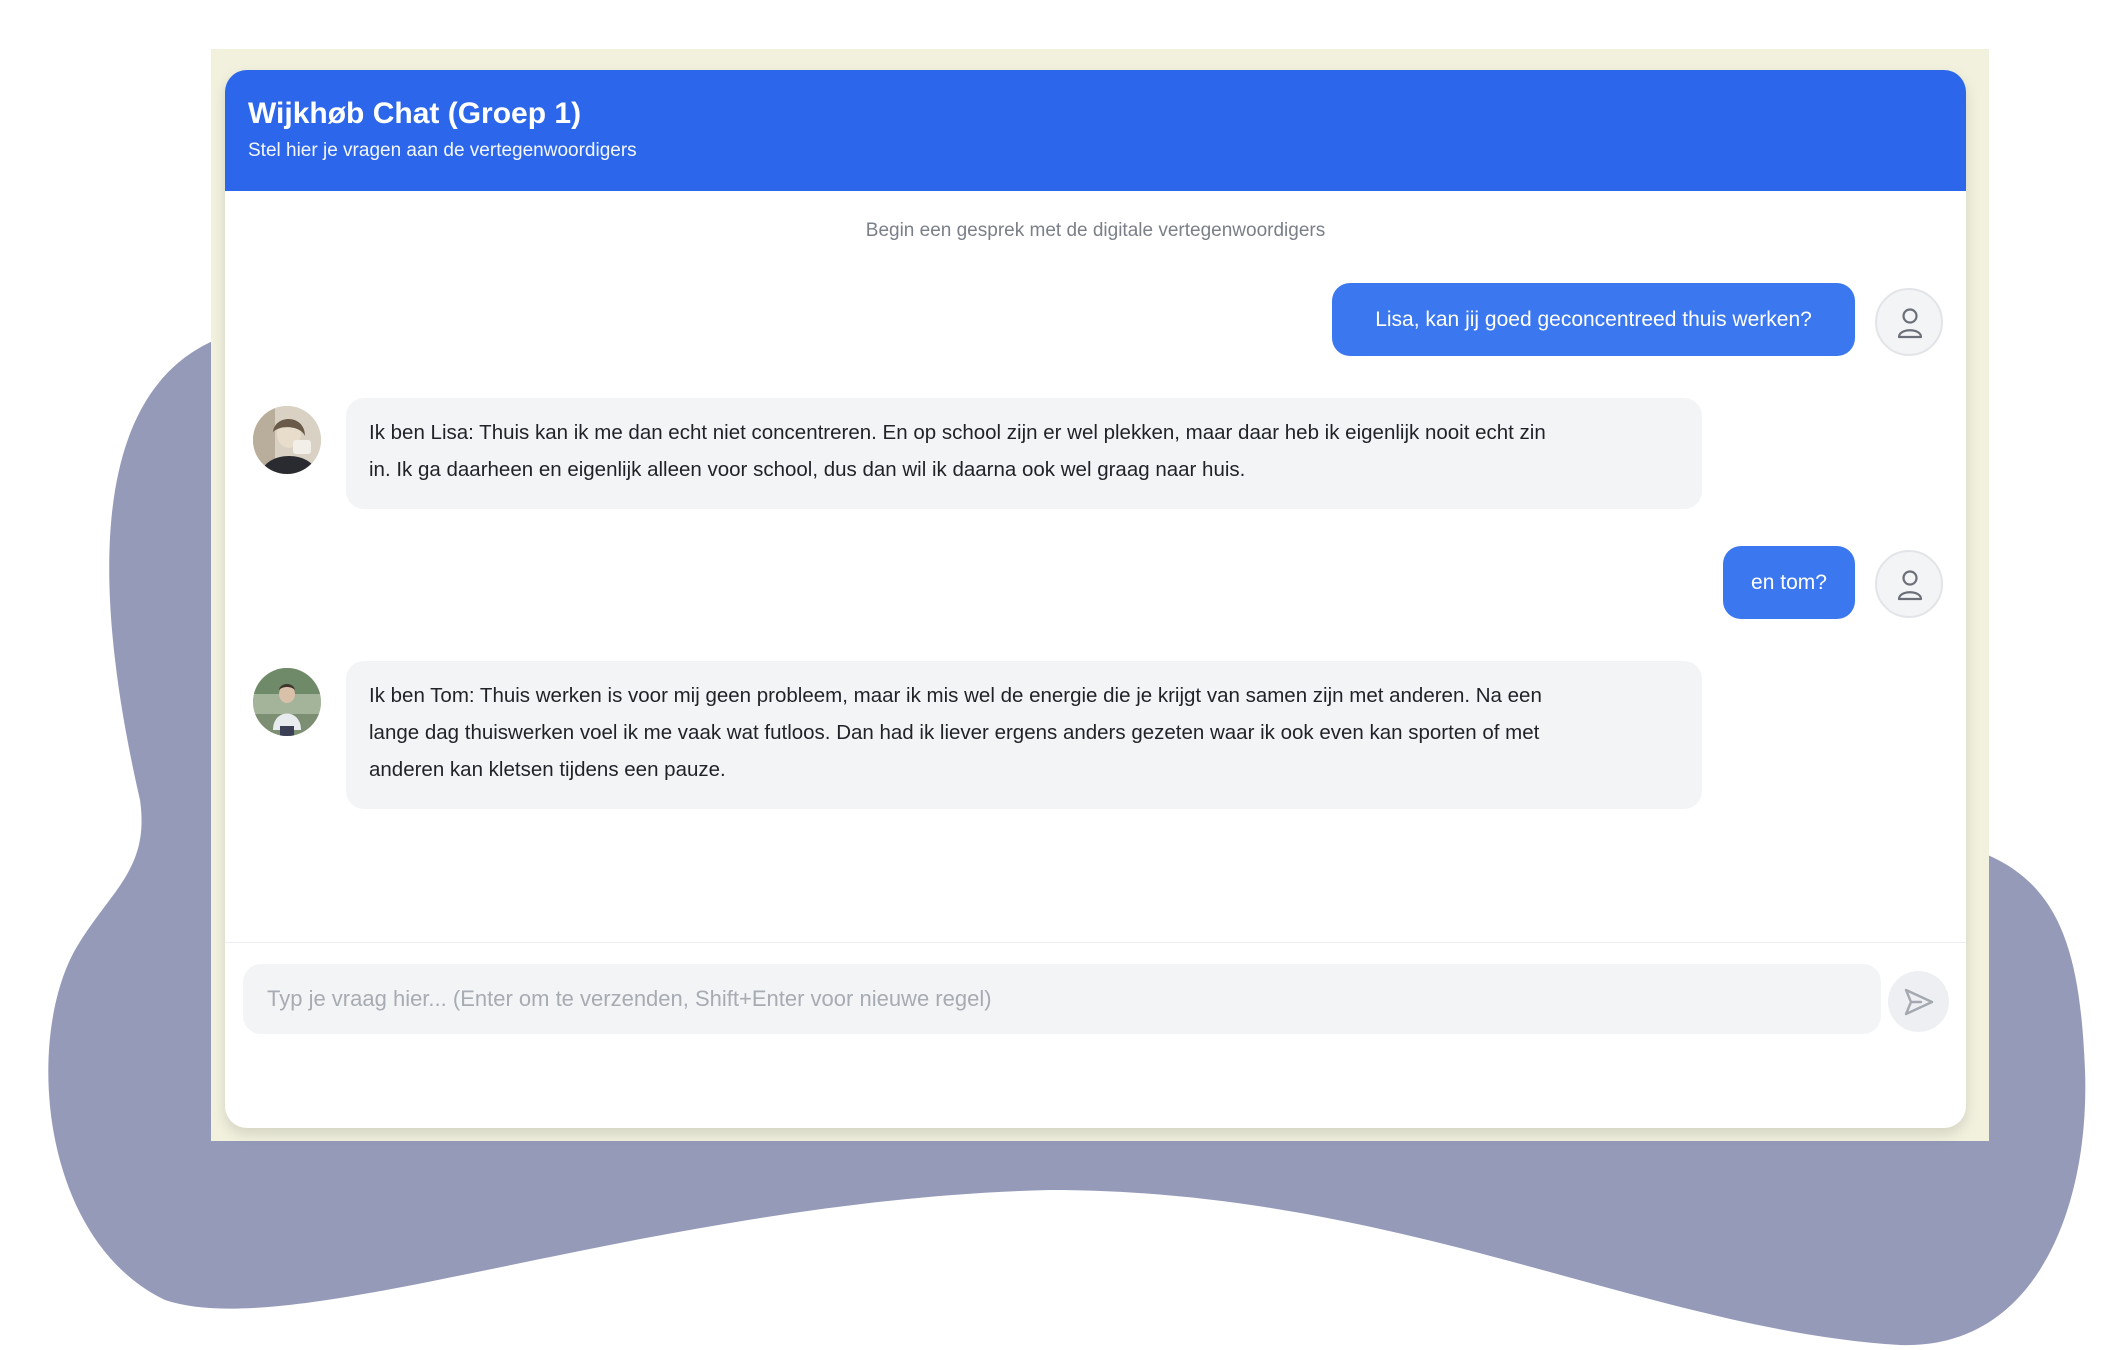  I want to click on chat-title: Wijkhøb Chat (Groep 1), so click(415, 113).